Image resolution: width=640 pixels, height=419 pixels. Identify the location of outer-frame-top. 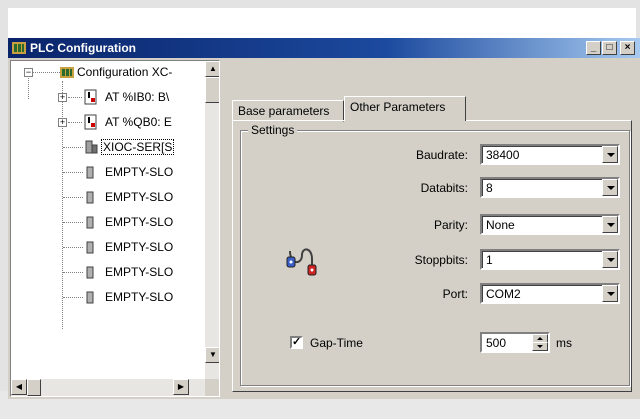
(320, 4).